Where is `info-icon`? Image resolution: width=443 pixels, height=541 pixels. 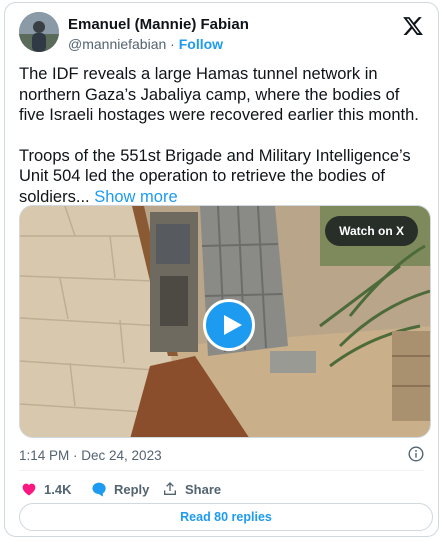 info-icon is located at coordinates (416, 454).